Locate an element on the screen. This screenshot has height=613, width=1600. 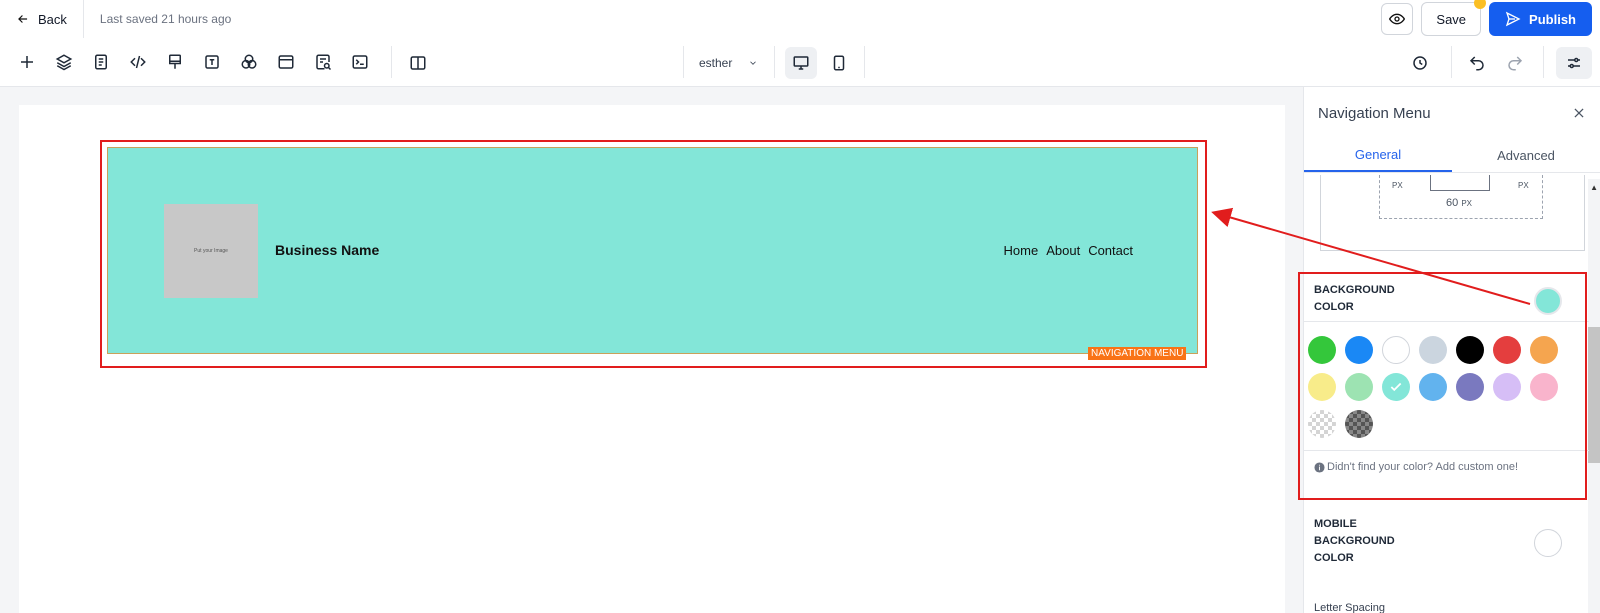
panel-title: Navigation Menu is located at coordinates (1374, 113).